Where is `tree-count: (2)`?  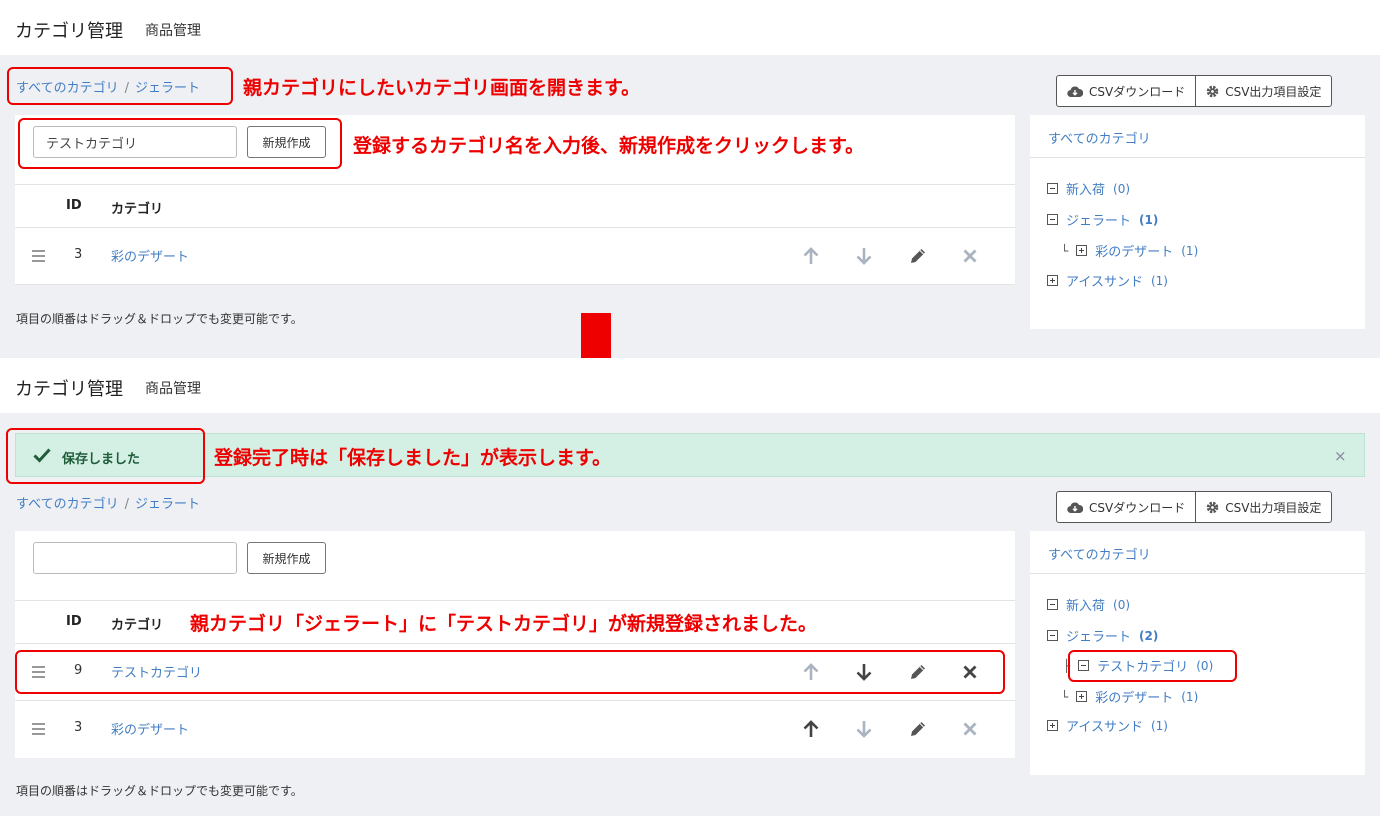
tree-count: (2) is located at coordinates (1149, 635).